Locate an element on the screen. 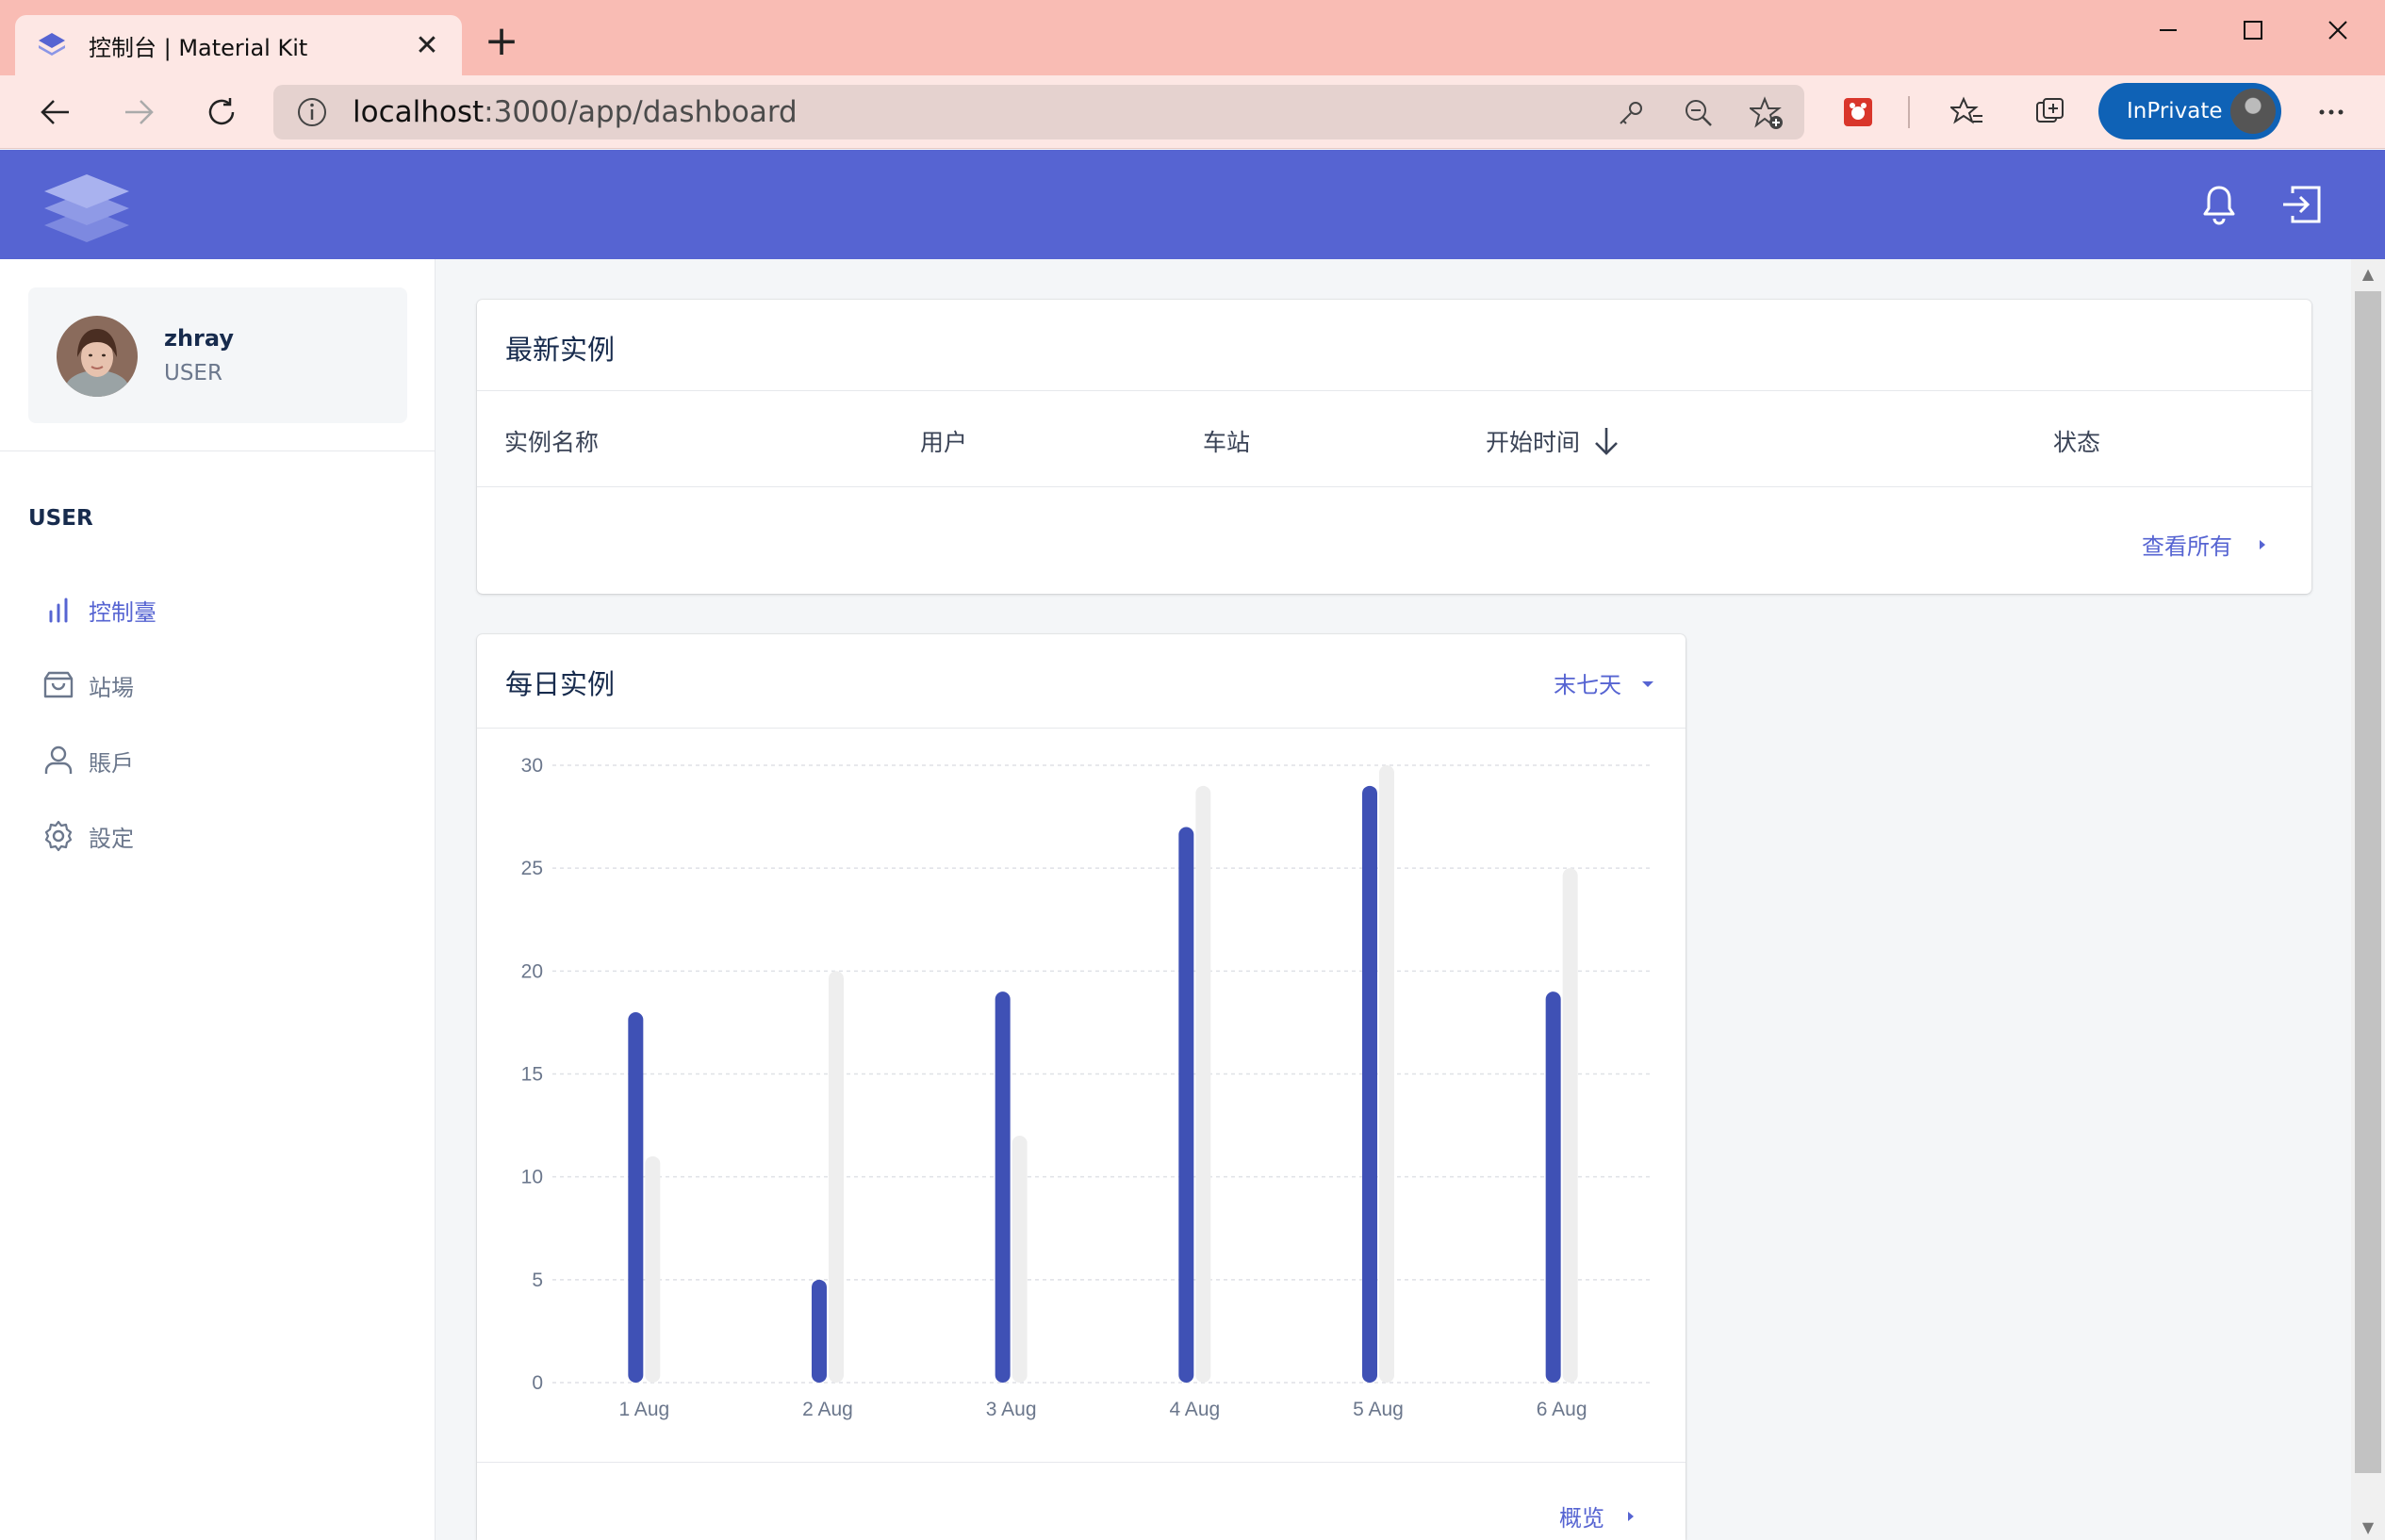 The height and width of the screenshot is (1540, 2385). refresh-button is located at coordinates (221, 112).